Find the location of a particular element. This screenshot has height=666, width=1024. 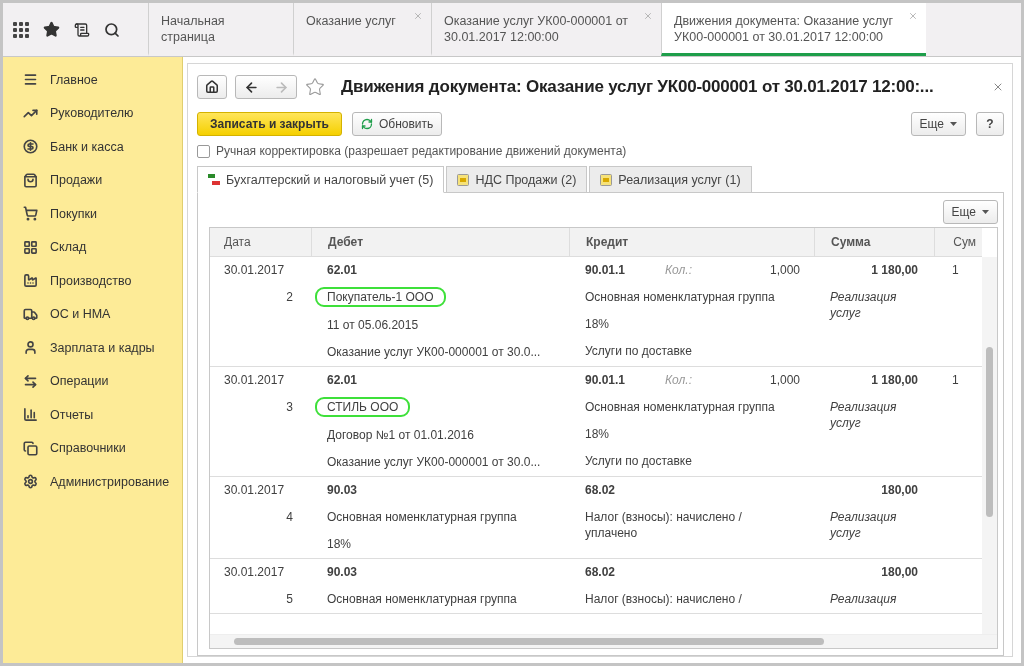

register-tab: НДС Продажи (2) is located at coordinates (517, 179).